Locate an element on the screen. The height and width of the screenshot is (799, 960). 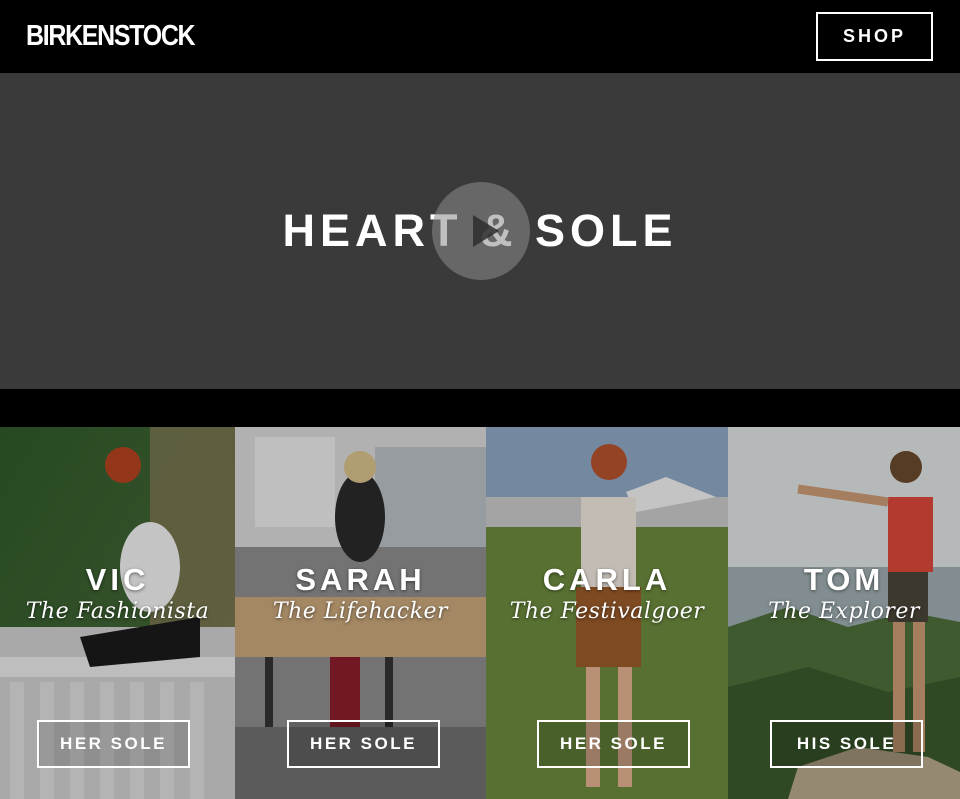
card-role: The Lifehacker is located at coordinates (360, 611).